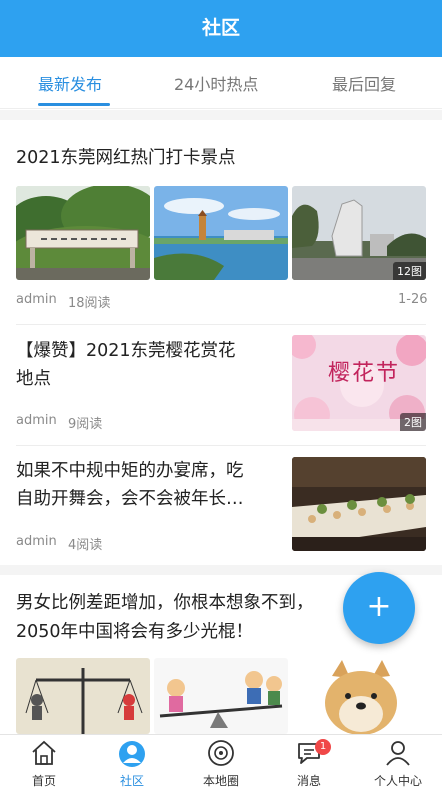  I want to click on page-title: 社区, so click(221, 28).